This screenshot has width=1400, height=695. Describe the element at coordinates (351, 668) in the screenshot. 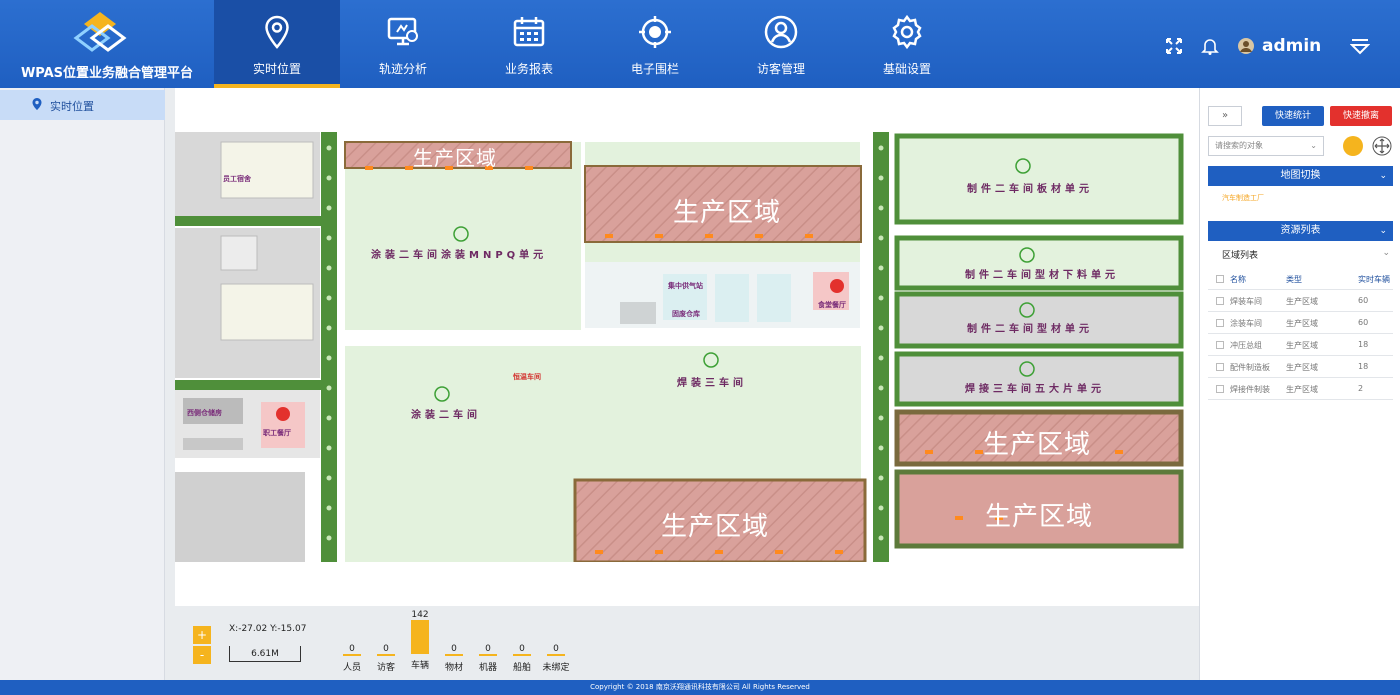

I see `stat-label: 人员` at that location.